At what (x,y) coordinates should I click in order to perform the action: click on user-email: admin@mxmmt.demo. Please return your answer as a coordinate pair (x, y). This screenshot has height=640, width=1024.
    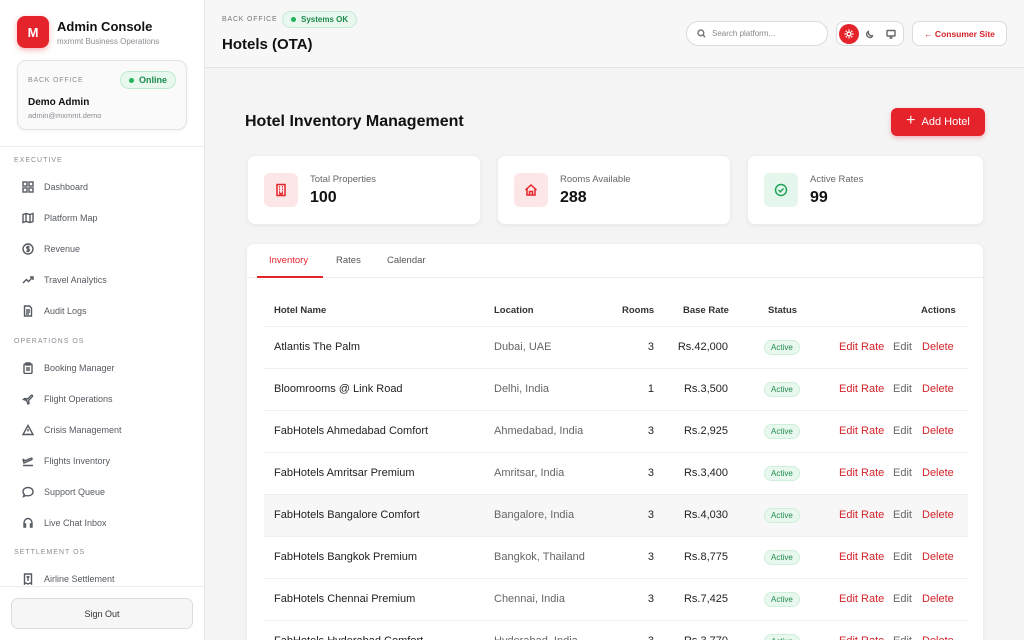
    Looking at the image, I should click on (65, 115).